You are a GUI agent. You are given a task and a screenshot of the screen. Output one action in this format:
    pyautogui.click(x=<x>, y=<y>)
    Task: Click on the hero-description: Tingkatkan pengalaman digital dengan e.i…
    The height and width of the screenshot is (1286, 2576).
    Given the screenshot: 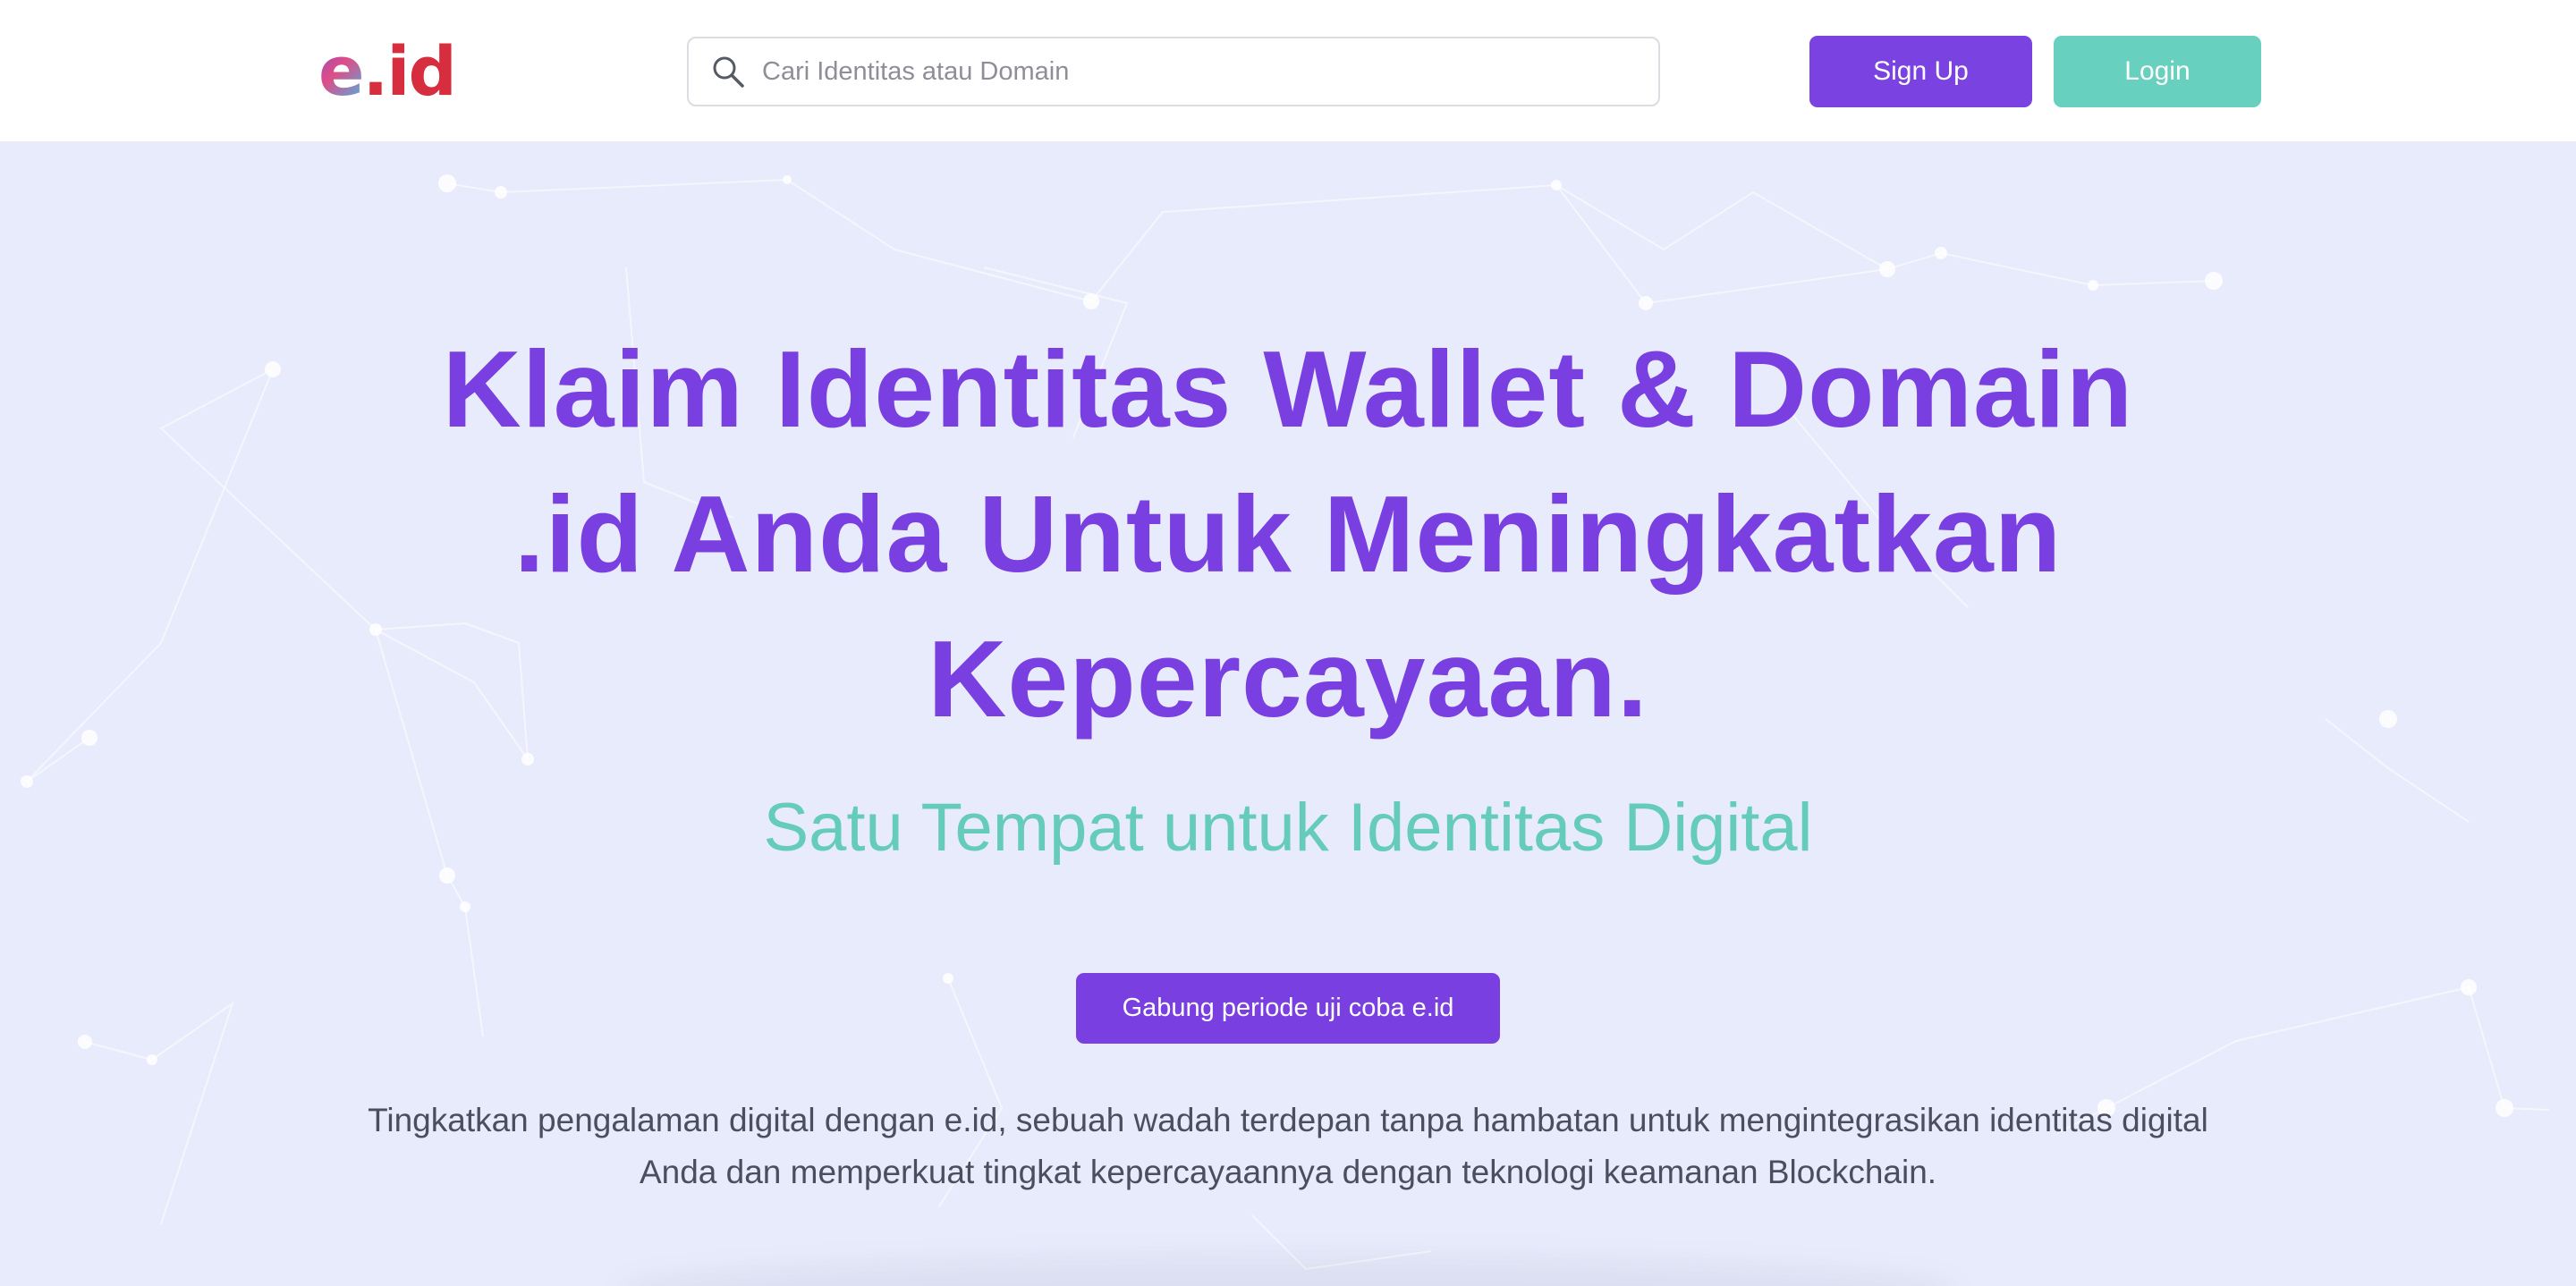 What is the action you would take?
    pyautogui.click(x=1288, y=1146)
    